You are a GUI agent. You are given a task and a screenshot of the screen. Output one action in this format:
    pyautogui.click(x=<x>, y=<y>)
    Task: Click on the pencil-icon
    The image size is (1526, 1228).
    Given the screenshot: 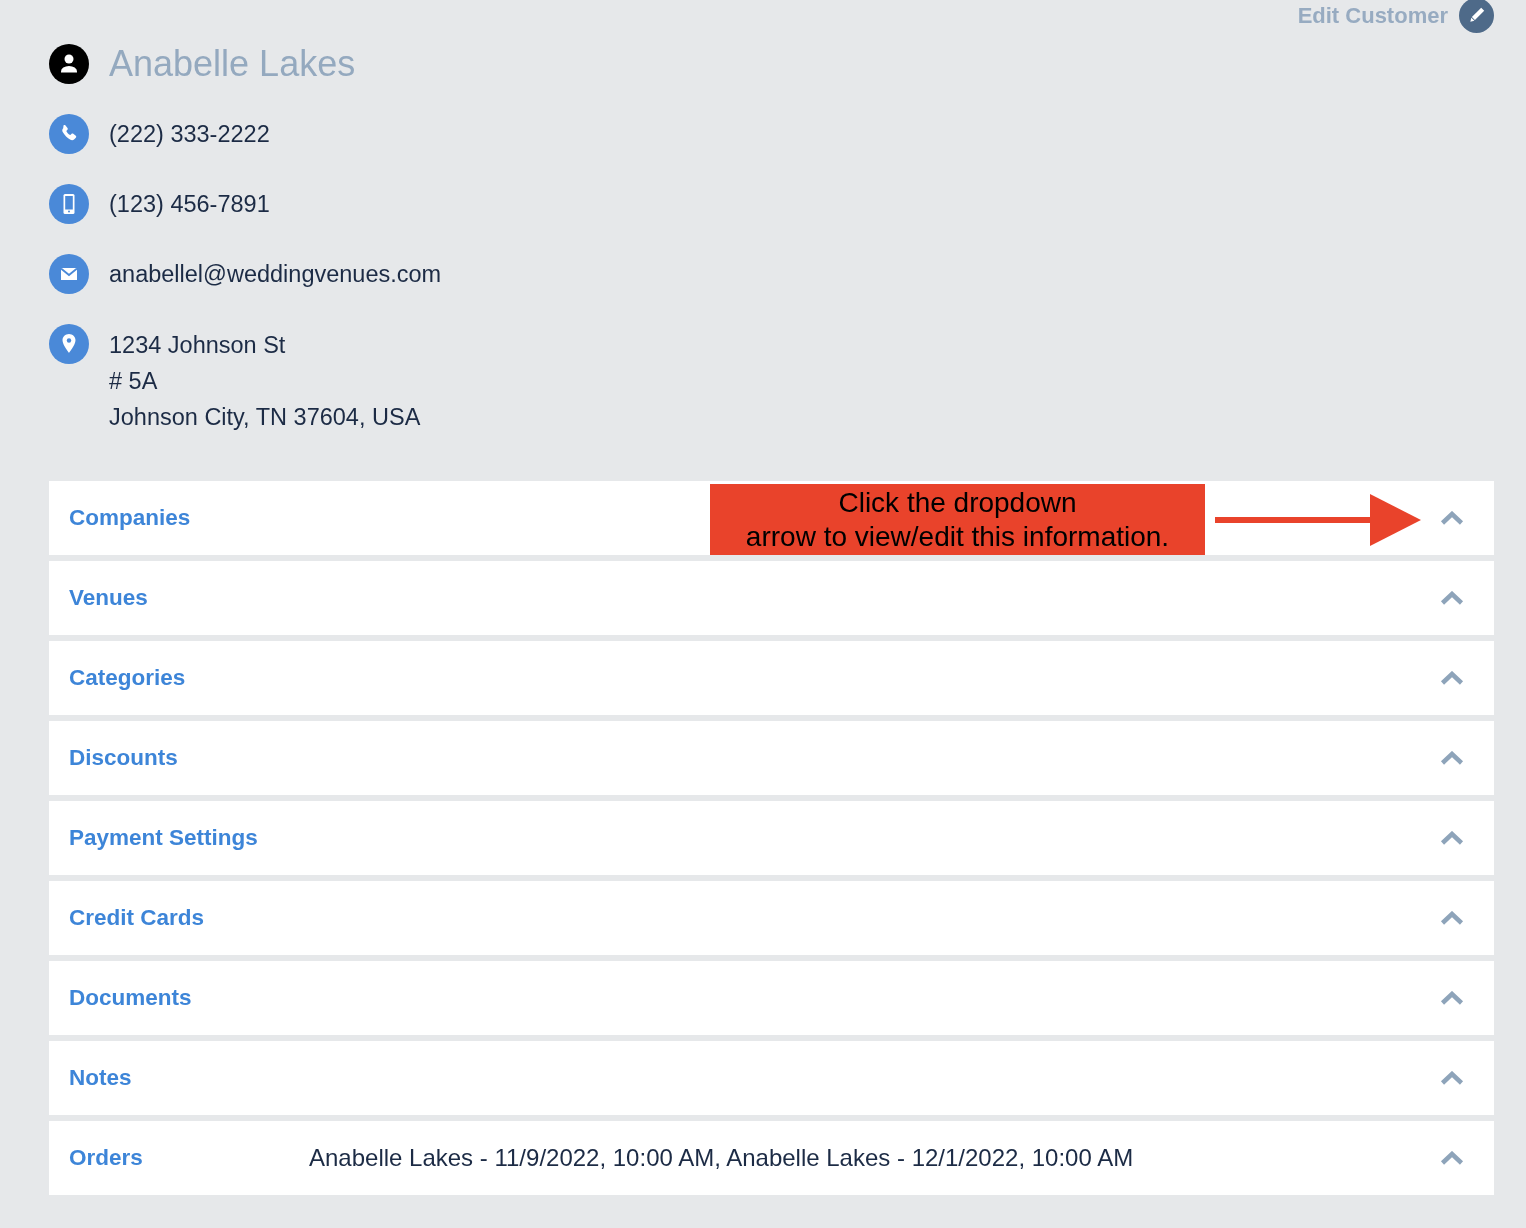 What is the action you would take?
    pyautogui.click(x=1476, y=16)
    